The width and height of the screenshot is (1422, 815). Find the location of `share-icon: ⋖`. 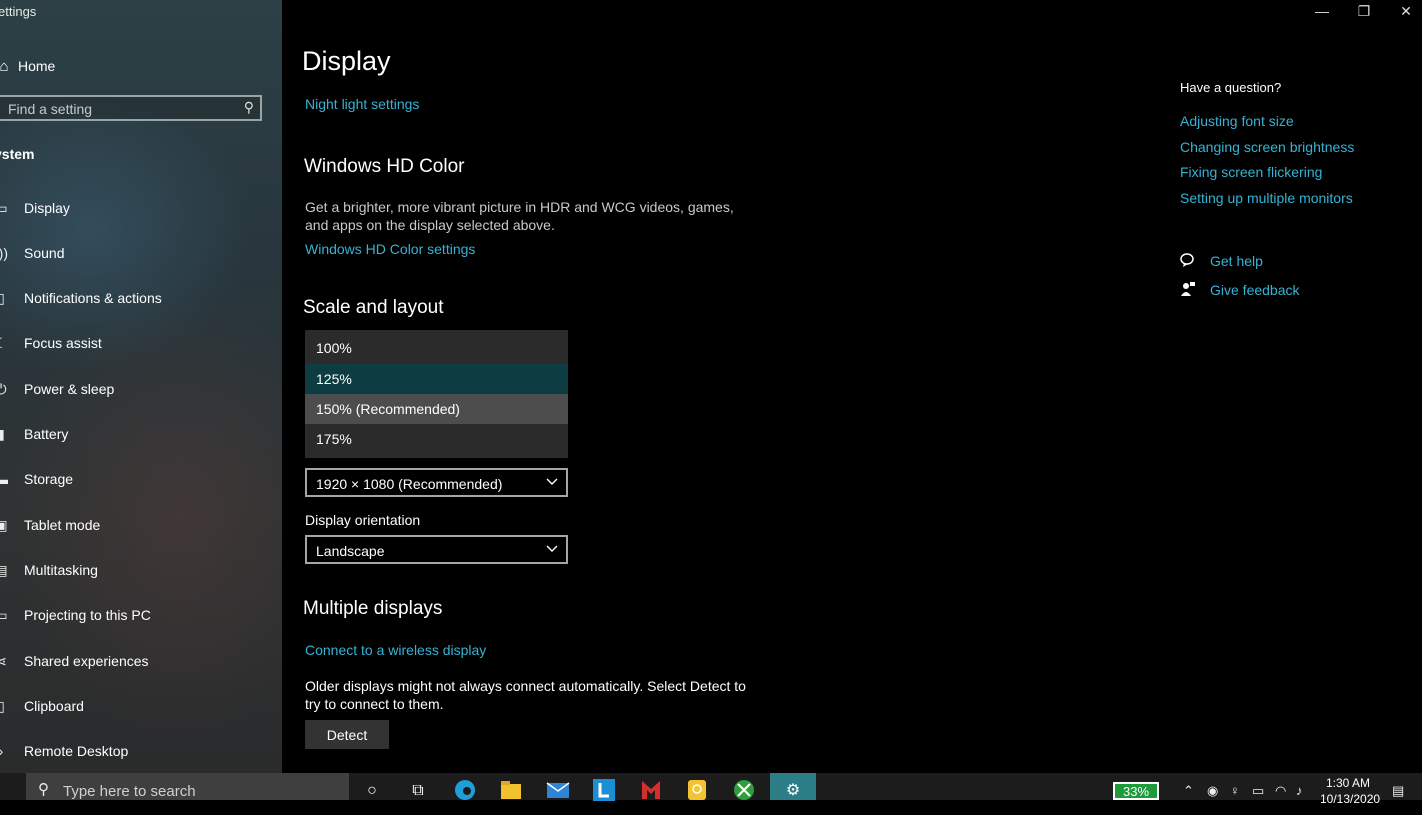

share-icon: ⋖ is located at coordinates (3, 660).